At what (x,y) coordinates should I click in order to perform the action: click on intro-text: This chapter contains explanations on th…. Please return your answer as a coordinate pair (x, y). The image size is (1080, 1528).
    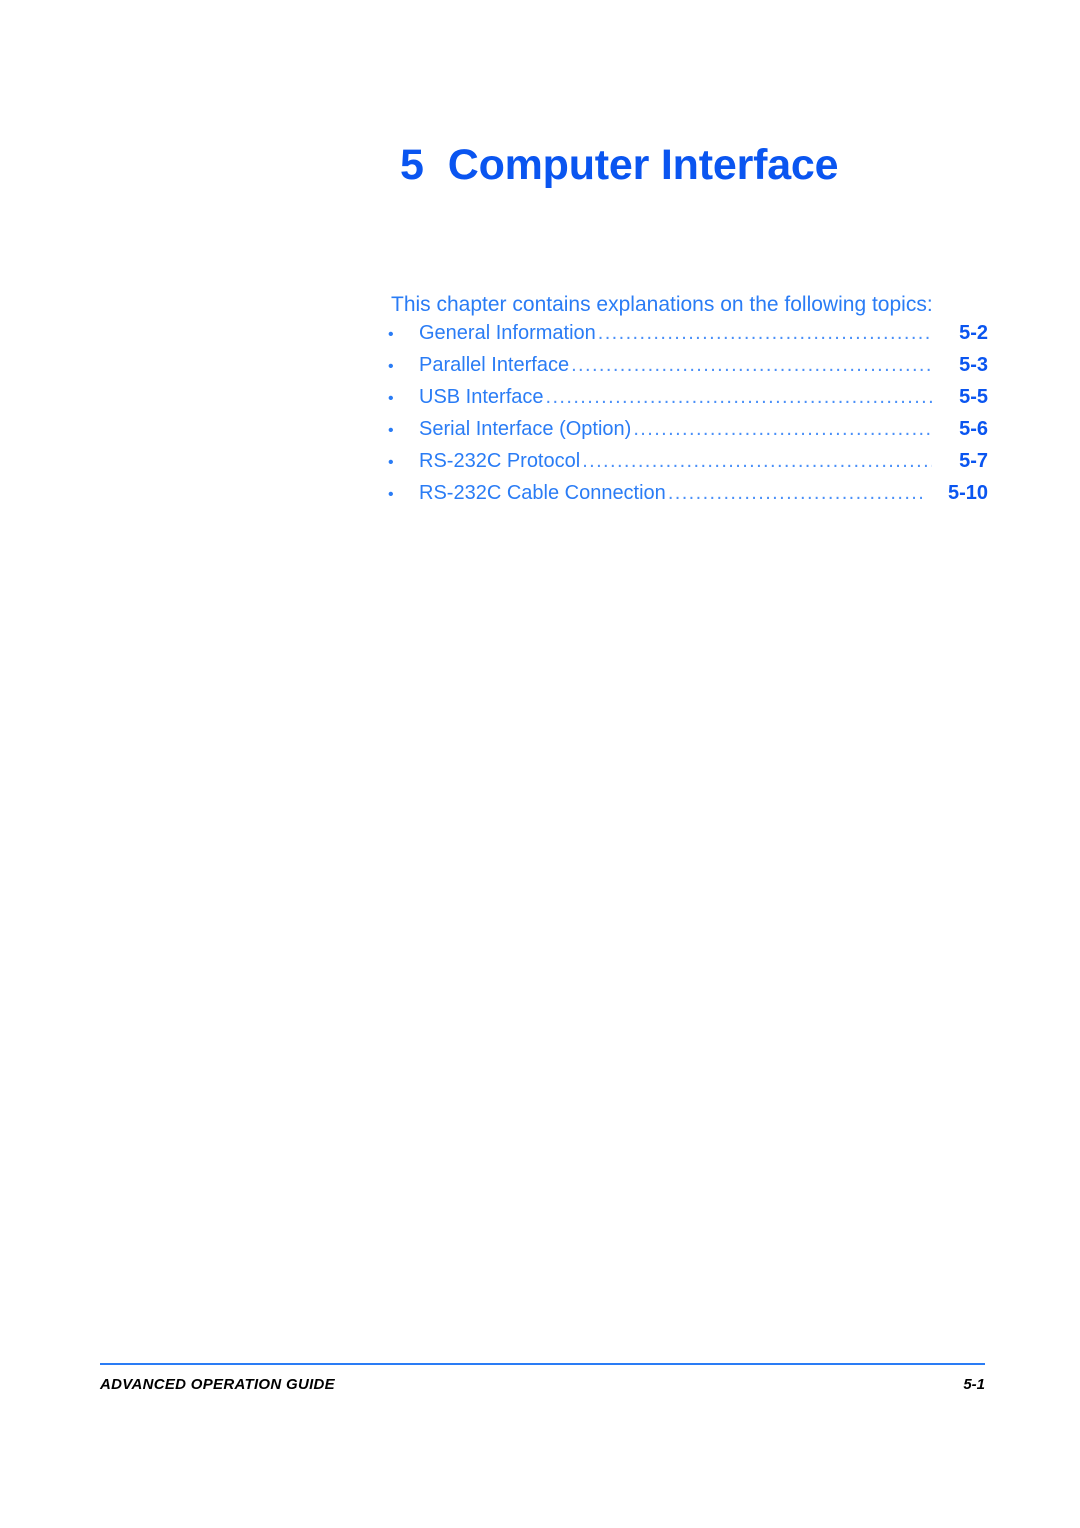
    Looking at the image, I should click on (662, 304).